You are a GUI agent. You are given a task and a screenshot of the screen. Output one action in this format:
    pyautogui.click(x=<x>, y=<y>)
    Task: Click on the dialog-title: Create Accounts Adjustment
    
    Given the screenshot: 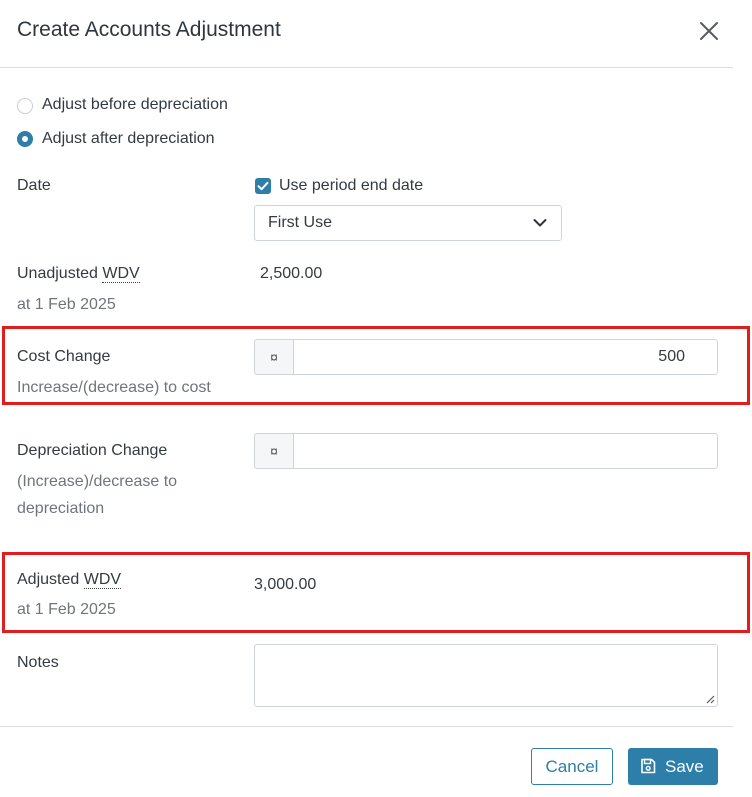 What is the action you would take?
    pyautogui.click(x=149, y=29)
    